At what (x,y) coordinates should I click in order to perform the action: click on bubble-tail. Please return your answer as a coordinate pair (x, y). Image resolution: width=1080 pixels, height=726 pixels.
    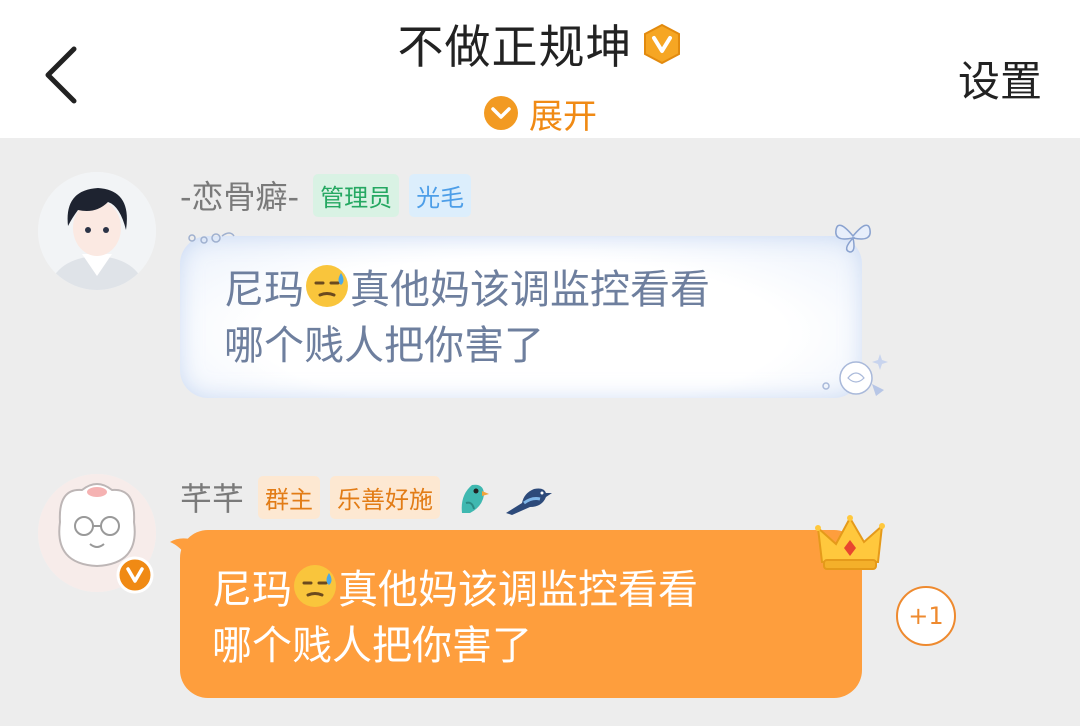
    Looking at the image, I should click on (182, 548).